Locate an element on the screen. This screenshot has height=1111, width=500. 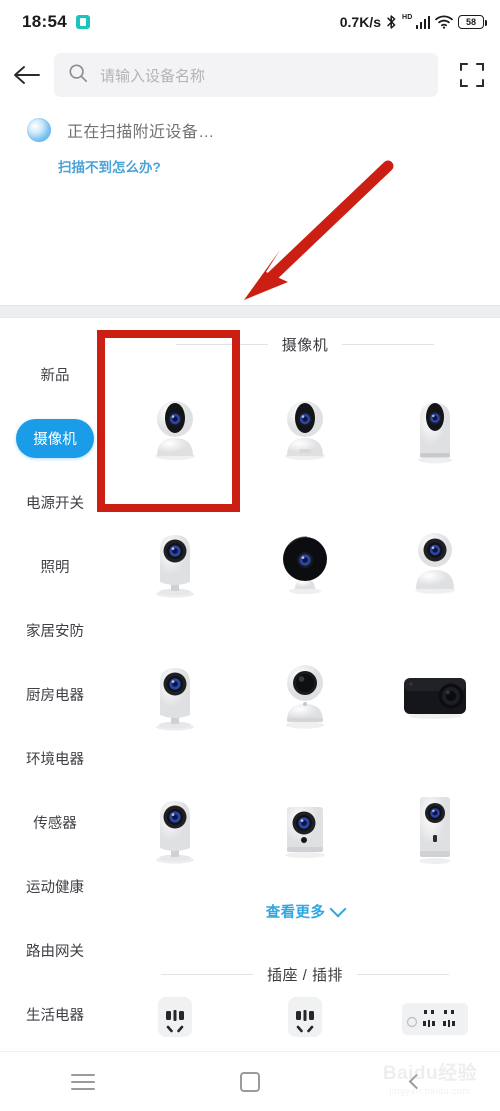
sidebar-item-label: 照明 is located at coordinates (55, 567).